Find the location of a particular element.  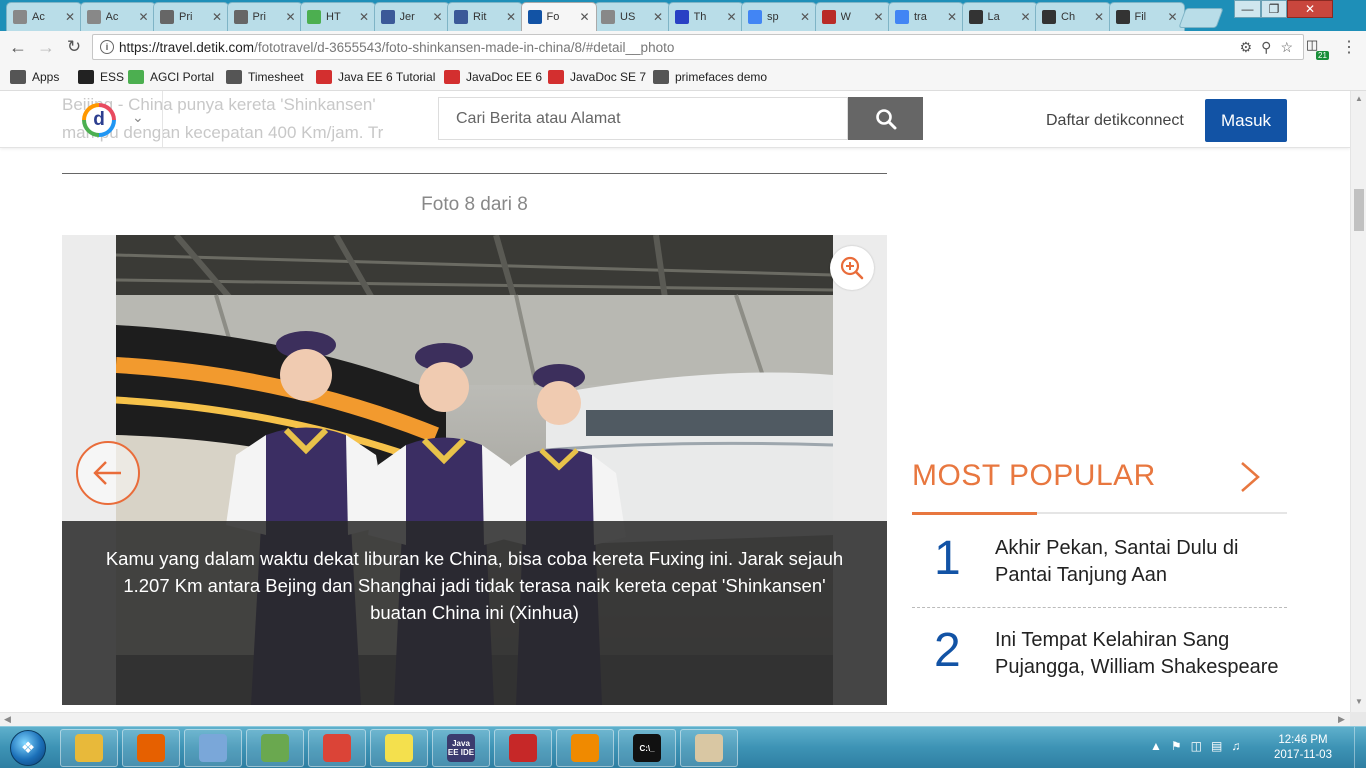

tab-label: sp is located at coordinates (773, 17).